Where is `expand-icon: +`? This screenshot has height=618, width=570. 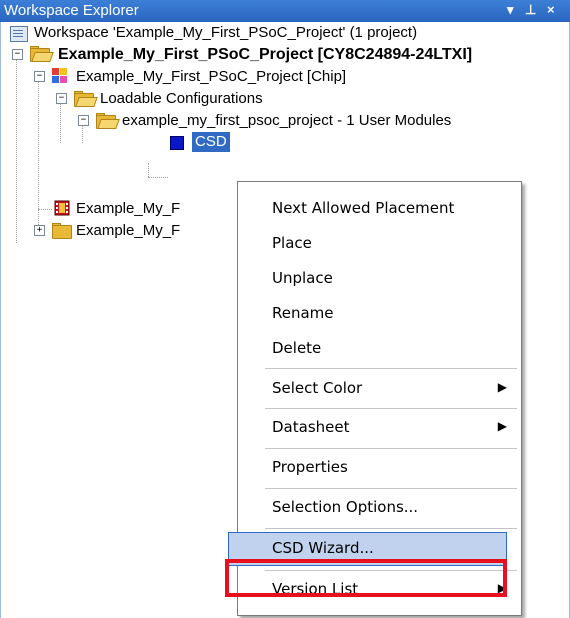
expand-icon: + is located at coordinates (39, 230).